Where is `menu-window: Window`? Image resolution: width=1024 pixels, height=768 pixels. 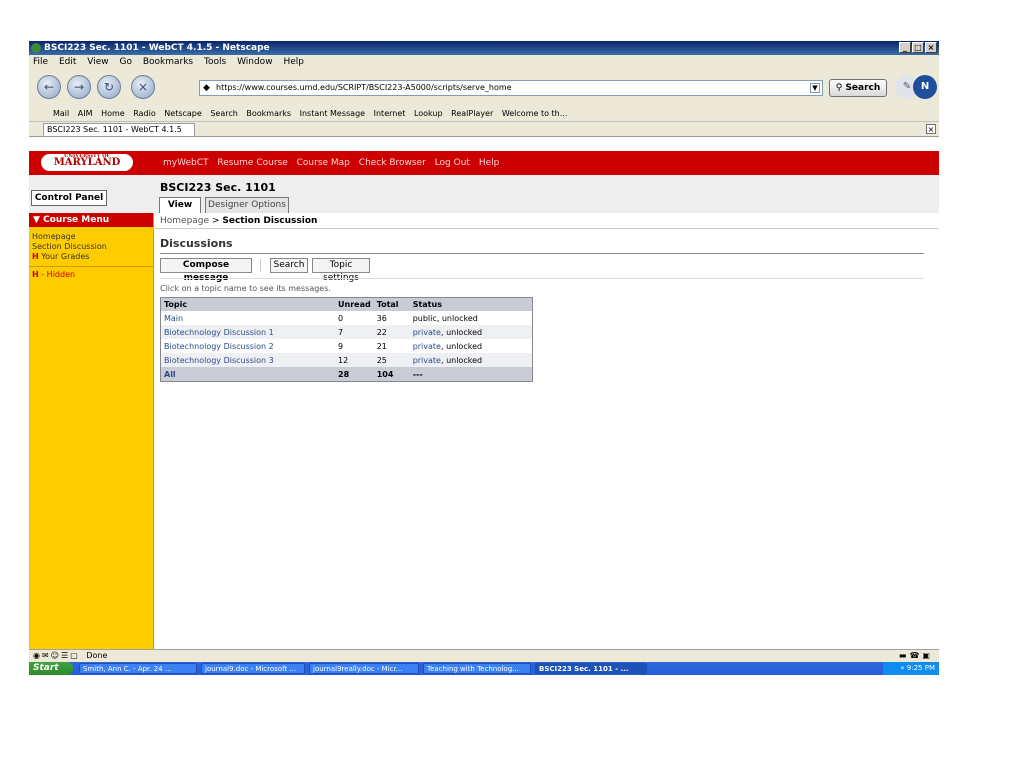 menu-window: Window is located at coordinates (255, 62).